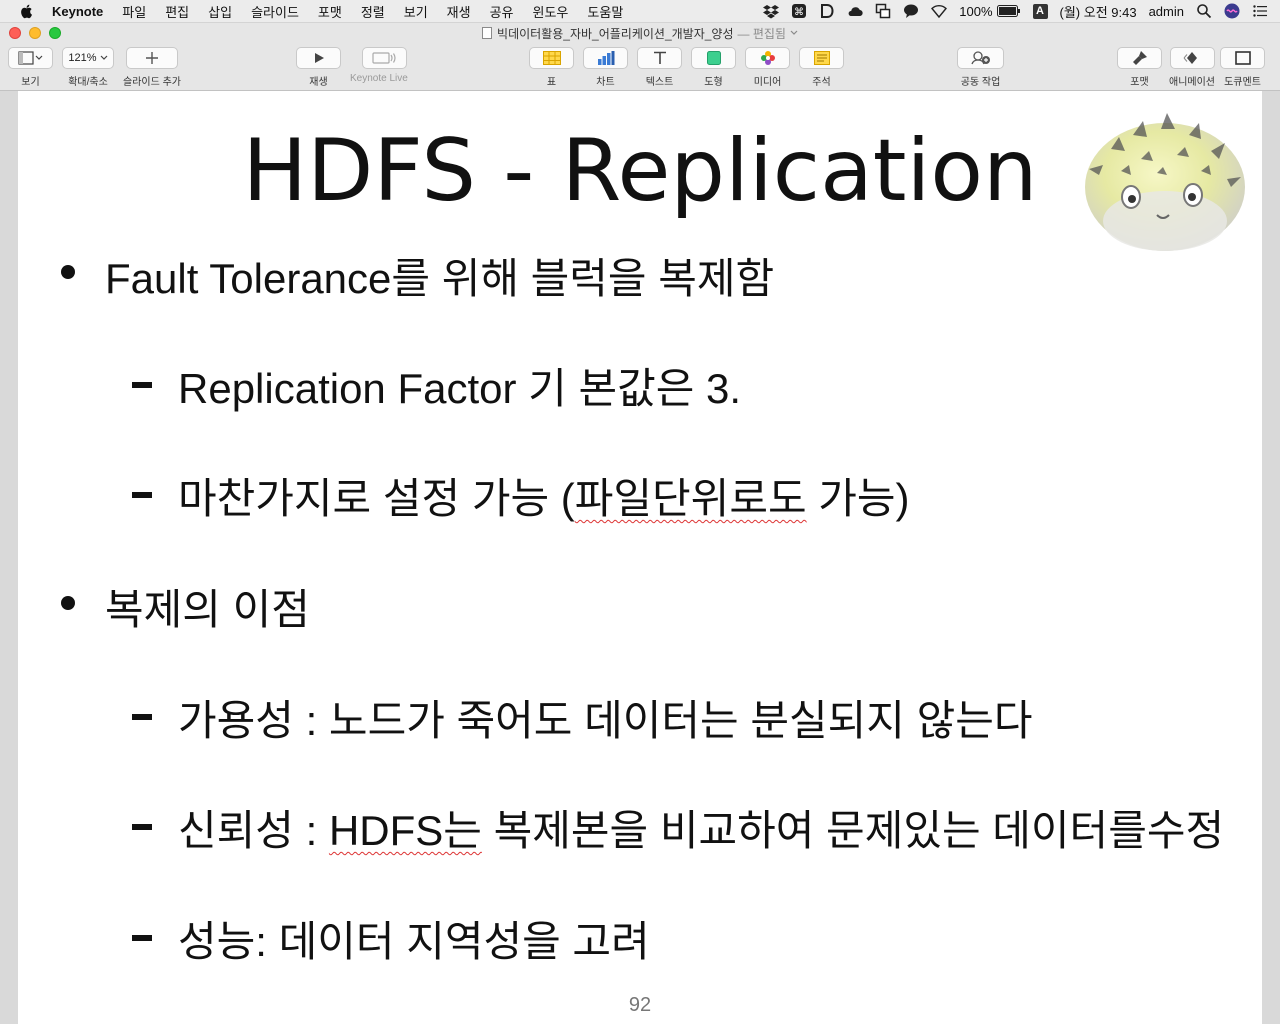 The width and height of the screenshot is (1280, 1024). What do you see at coordinates (1192, 58) in the screenshot?
I see `animate-button` at bounding box center [1192, 58].